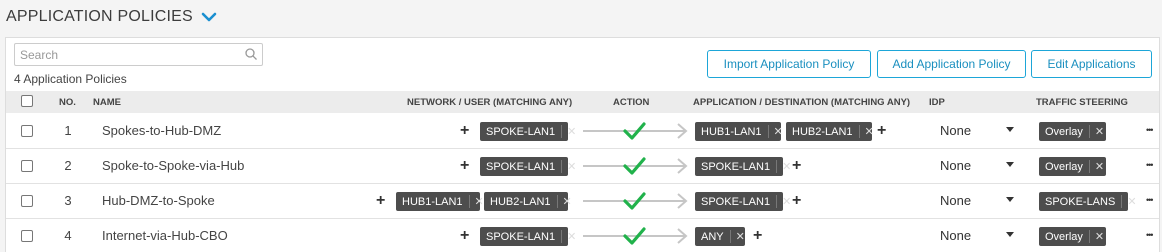 The image size is (1162, 252). I want to click on application-tag-label: HUB1-LAN1, so click(731, 131).